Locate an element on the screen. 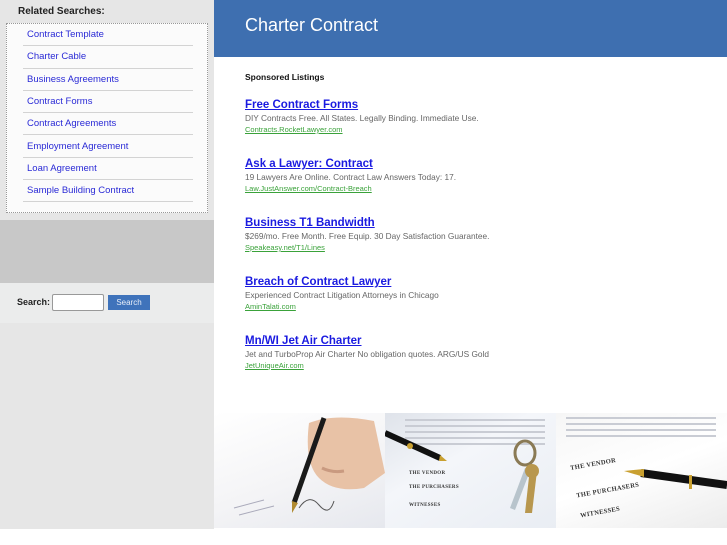  contract-keys-photo: THE VENDOR THE PURCHASERS WITNESSES is located at coordinates (470, 470).